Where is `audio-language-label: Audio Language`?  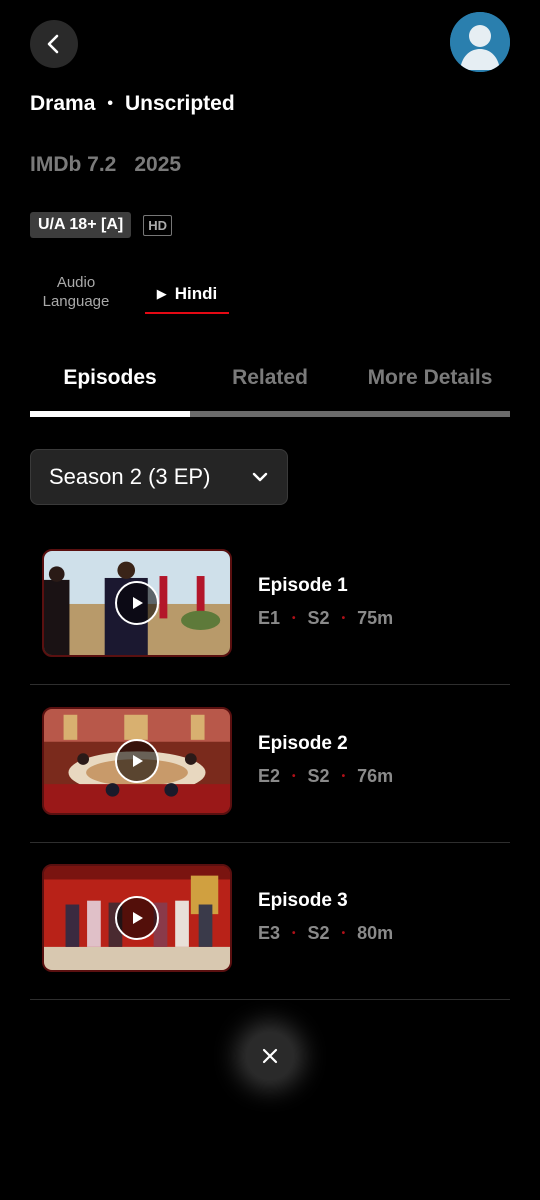 audio-language-label: Audio Language is located at coordinates (76, 292).